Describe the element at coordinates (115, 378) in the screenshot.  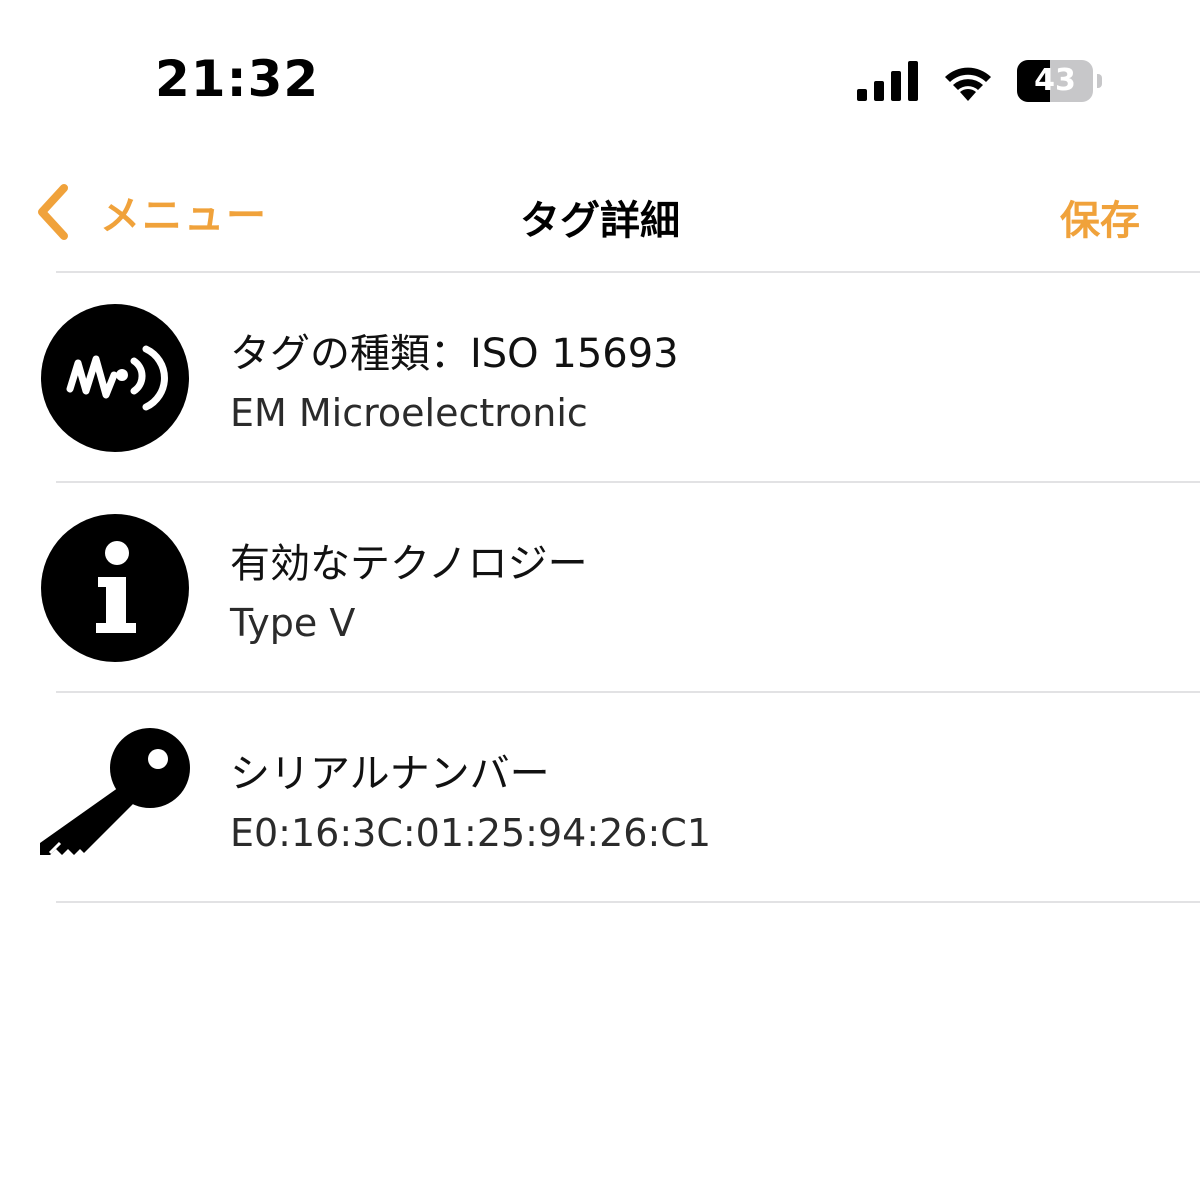
I see `nfc-wave-icon` at that location.